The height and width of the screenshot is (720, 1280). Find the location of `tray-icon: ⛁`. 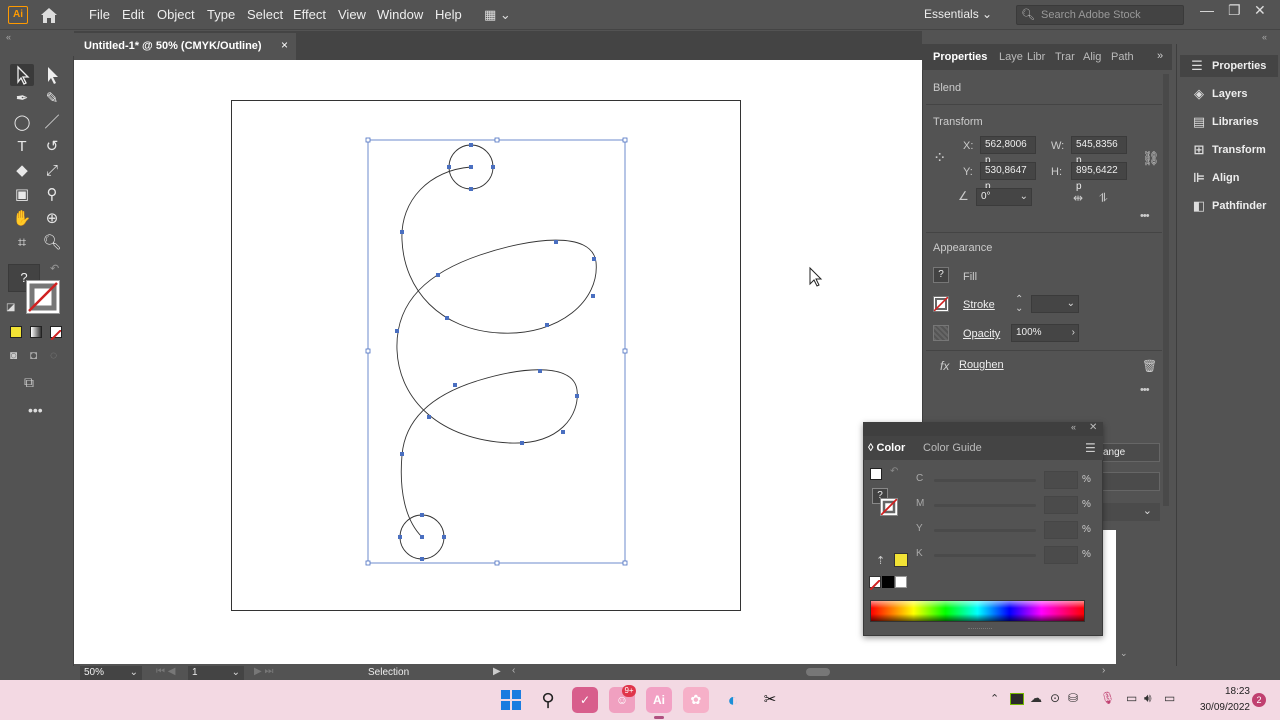

tray-icon: ⛁ is located at coordinates (1073, 698).